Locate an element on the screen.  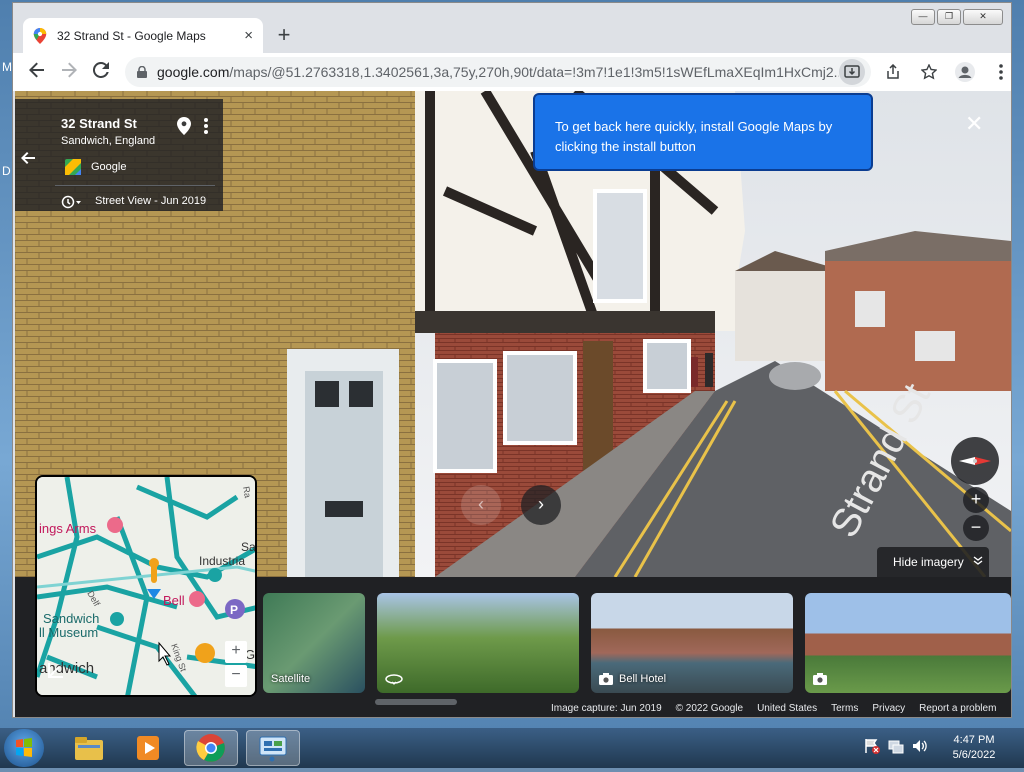
share-icon is located at coordinates (893, 72).